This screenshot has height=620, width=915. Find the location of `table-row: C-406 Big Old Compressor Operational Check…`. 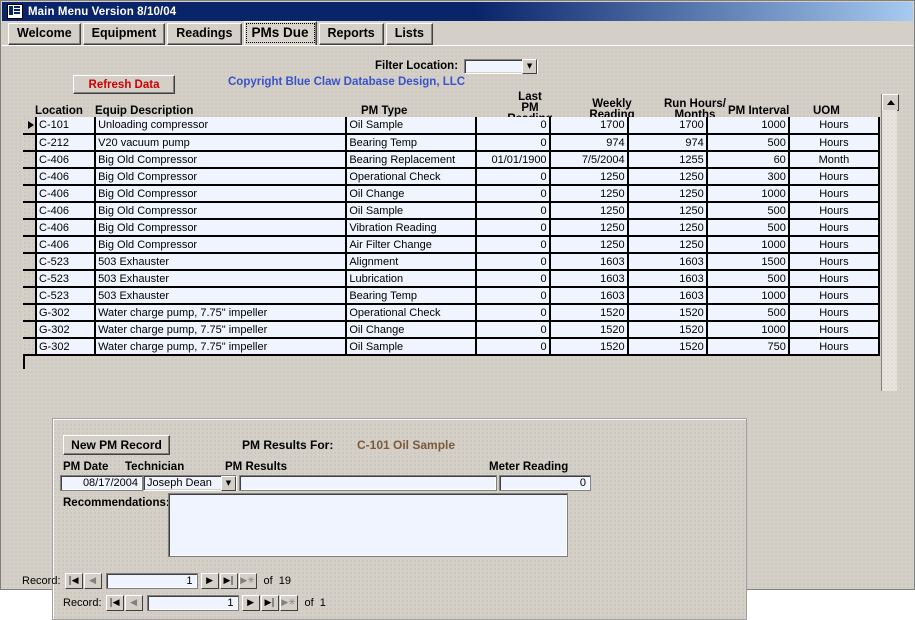

table-row: C-406 Big Old Compressor Operational Check… is located at coordinates (452, 177).